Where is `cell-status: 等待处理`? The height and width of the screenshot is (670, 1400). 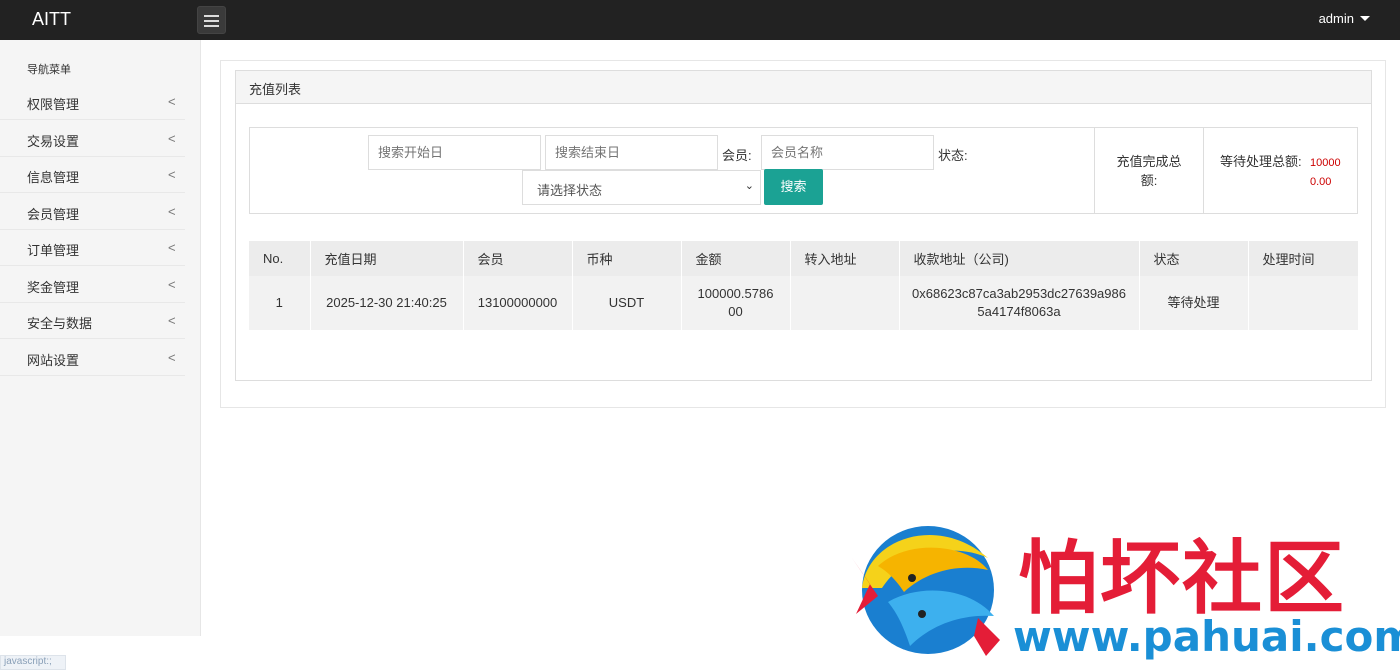
cell-status: 等待处理 is located at coordinates (1194, 303).